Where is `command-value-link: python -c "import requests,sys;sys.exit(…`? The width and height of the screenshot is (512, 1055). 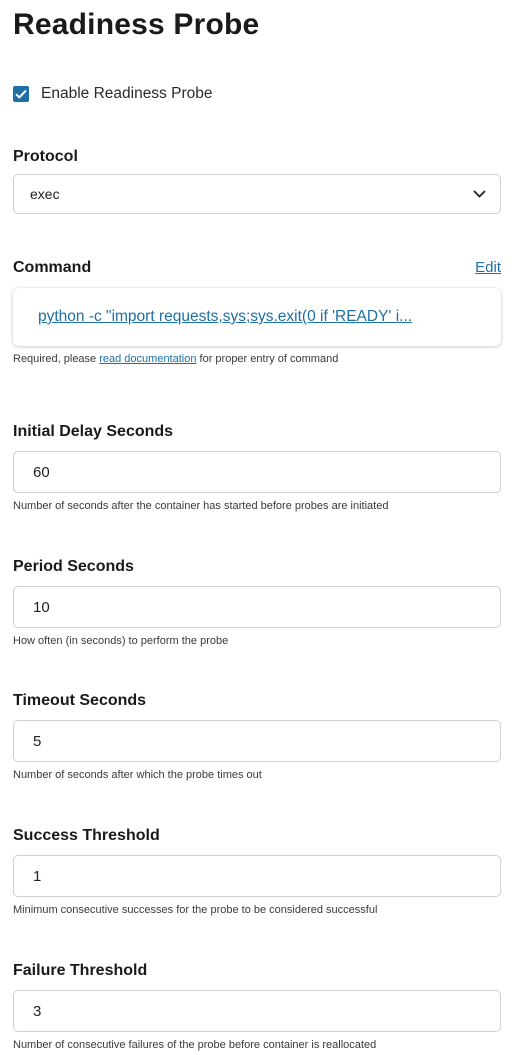 command-value-link: python -c "import requests,sys;sys.exit(… is located at coordinates (225, 317).